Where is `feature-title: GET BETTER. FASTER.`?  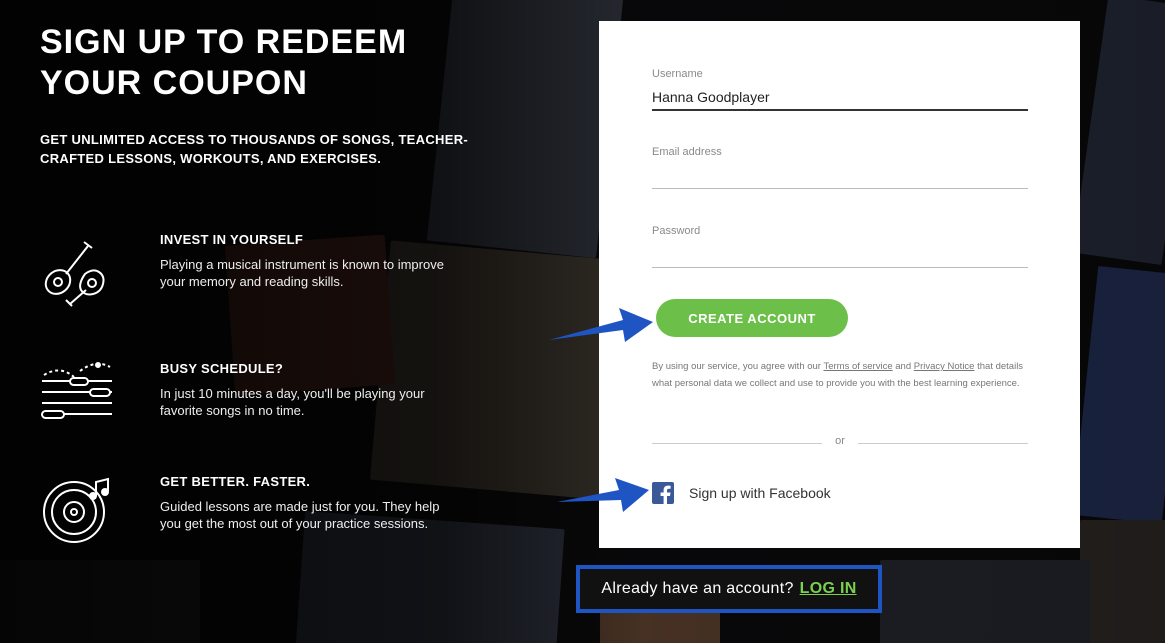 feature-title: GET BETTER. FASTER. is located at coordinates (235, 481).